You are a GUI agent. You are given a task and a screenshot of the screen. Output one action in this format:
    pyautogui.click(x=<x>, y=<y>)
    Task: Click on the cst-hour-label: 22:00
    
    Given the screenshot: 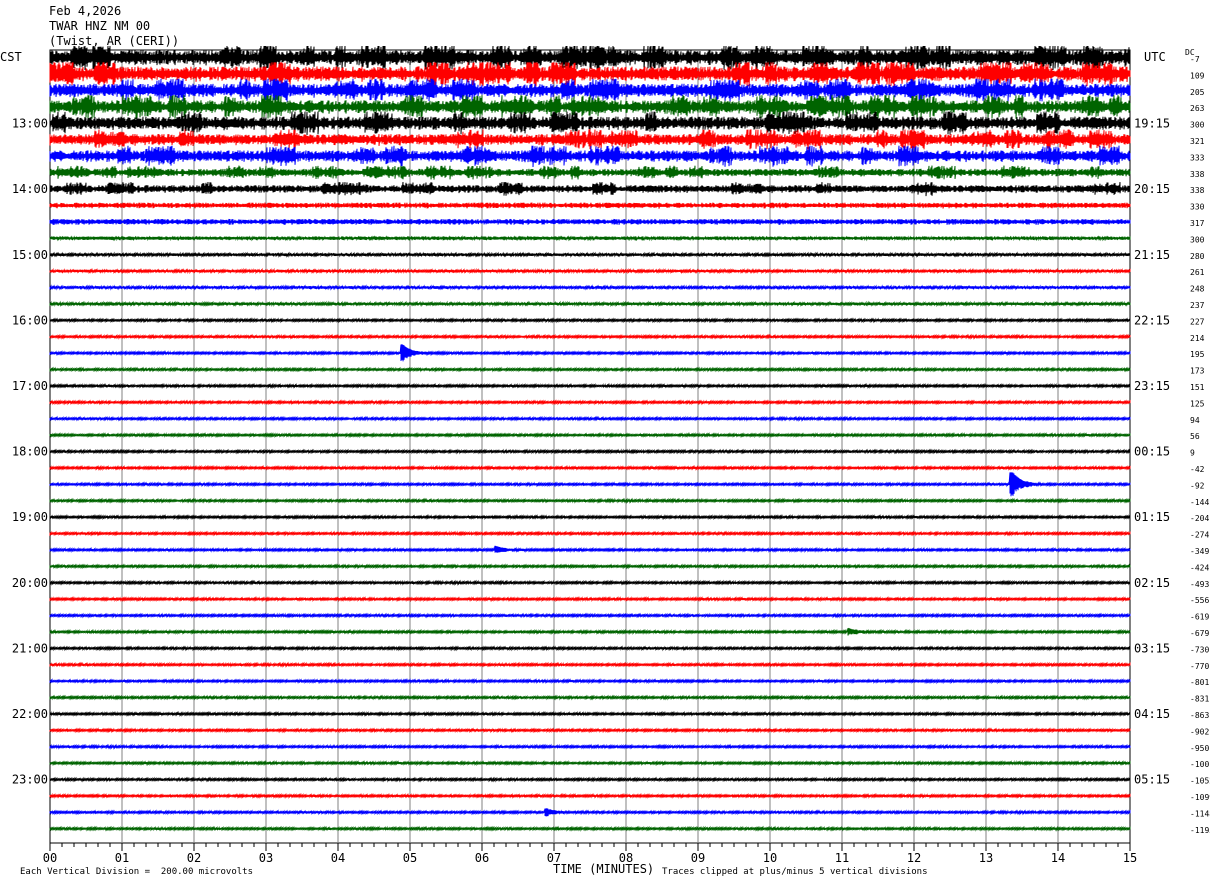 What is the action you would take?
    pyautogui.click(x=30, y=714)
    